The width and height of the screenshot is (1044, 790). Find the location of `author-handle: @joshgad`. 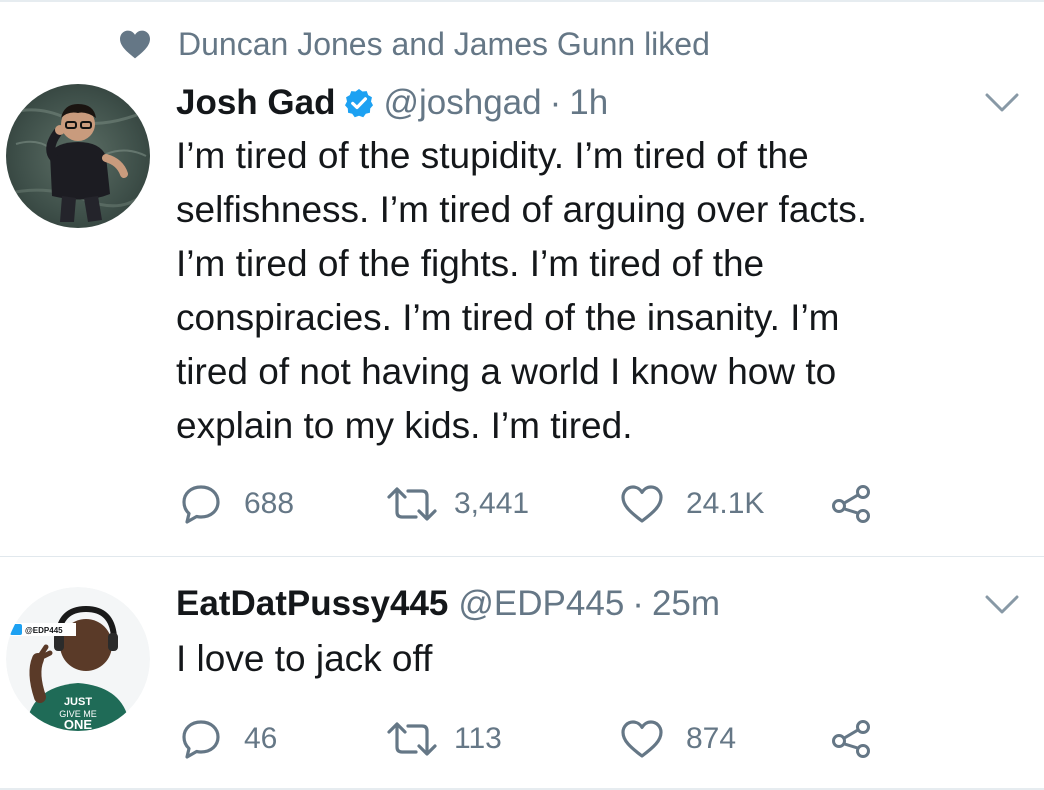

author-handle: @joshgad is located at coordinates (462, 103).